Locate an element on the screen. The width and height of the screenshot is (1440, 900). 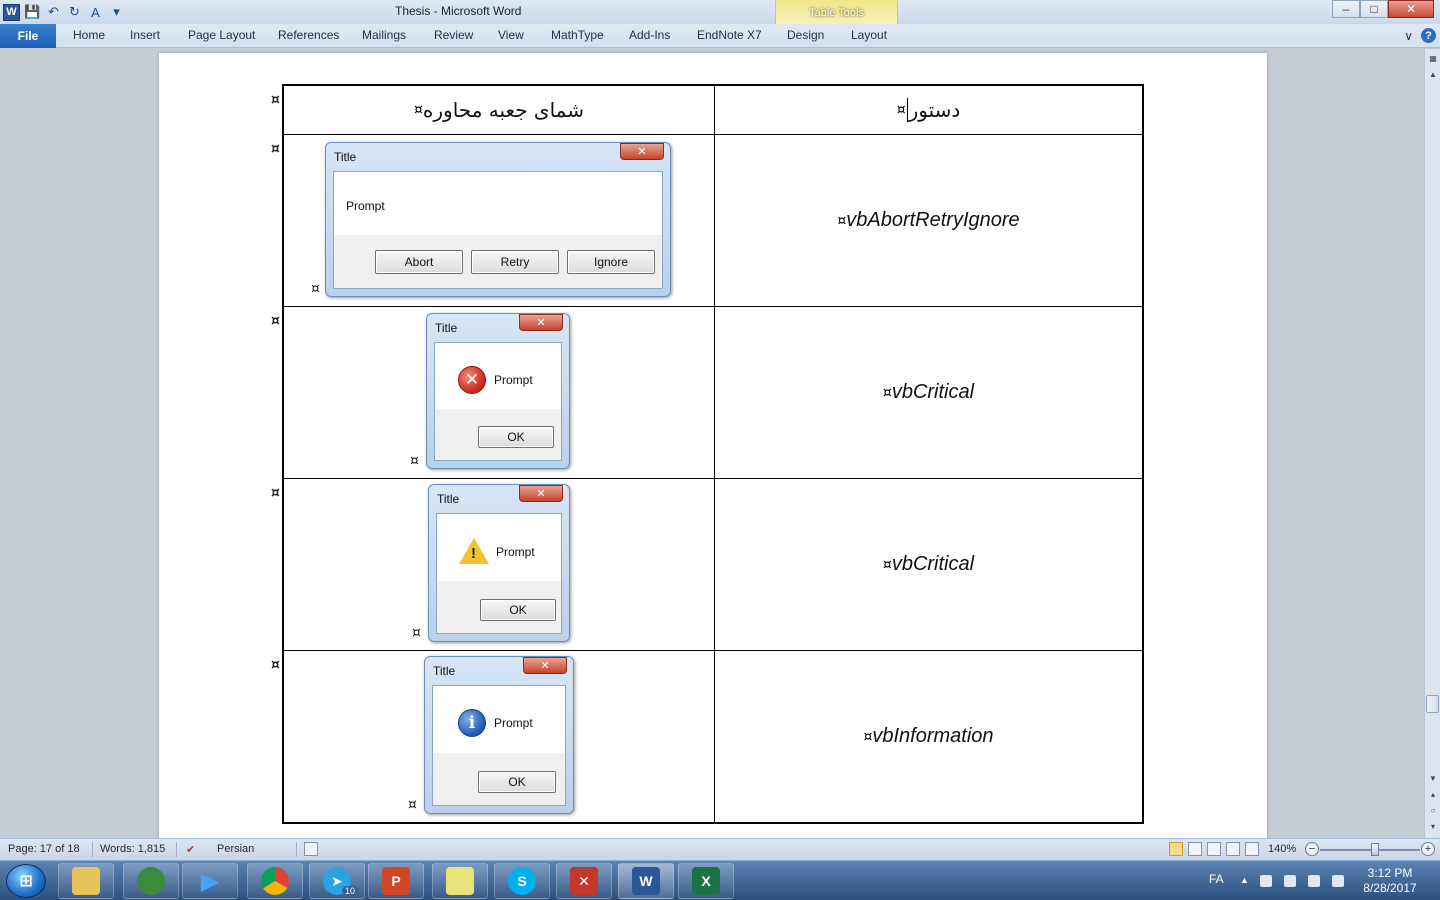
excel-app: X is located at coordinates (706, 881).